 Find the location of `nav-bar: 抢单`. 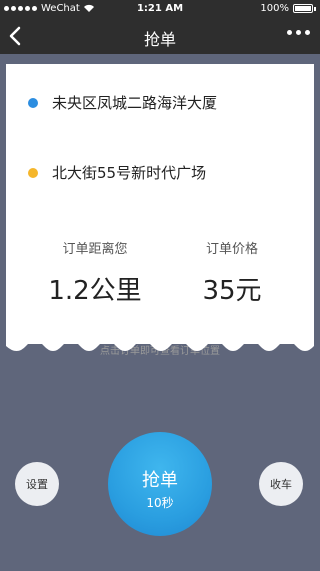

nav-bar: 抢单 is located at coordinates (160, 36).